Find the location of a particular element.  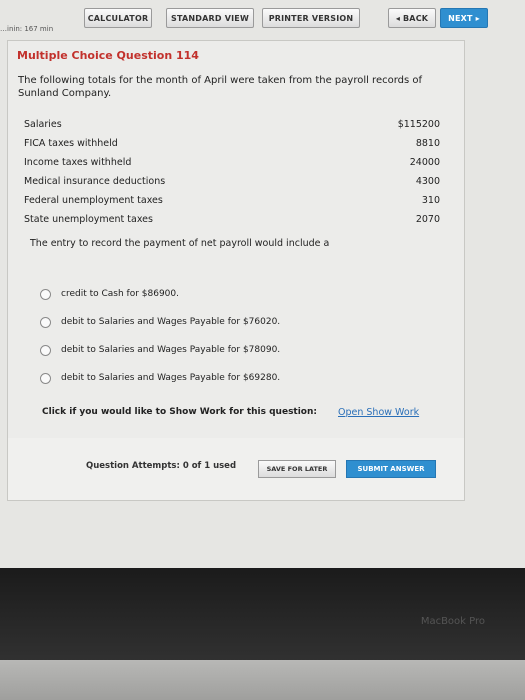

payroll-label: Income taxes withheld is located at coordinates (78, 162).